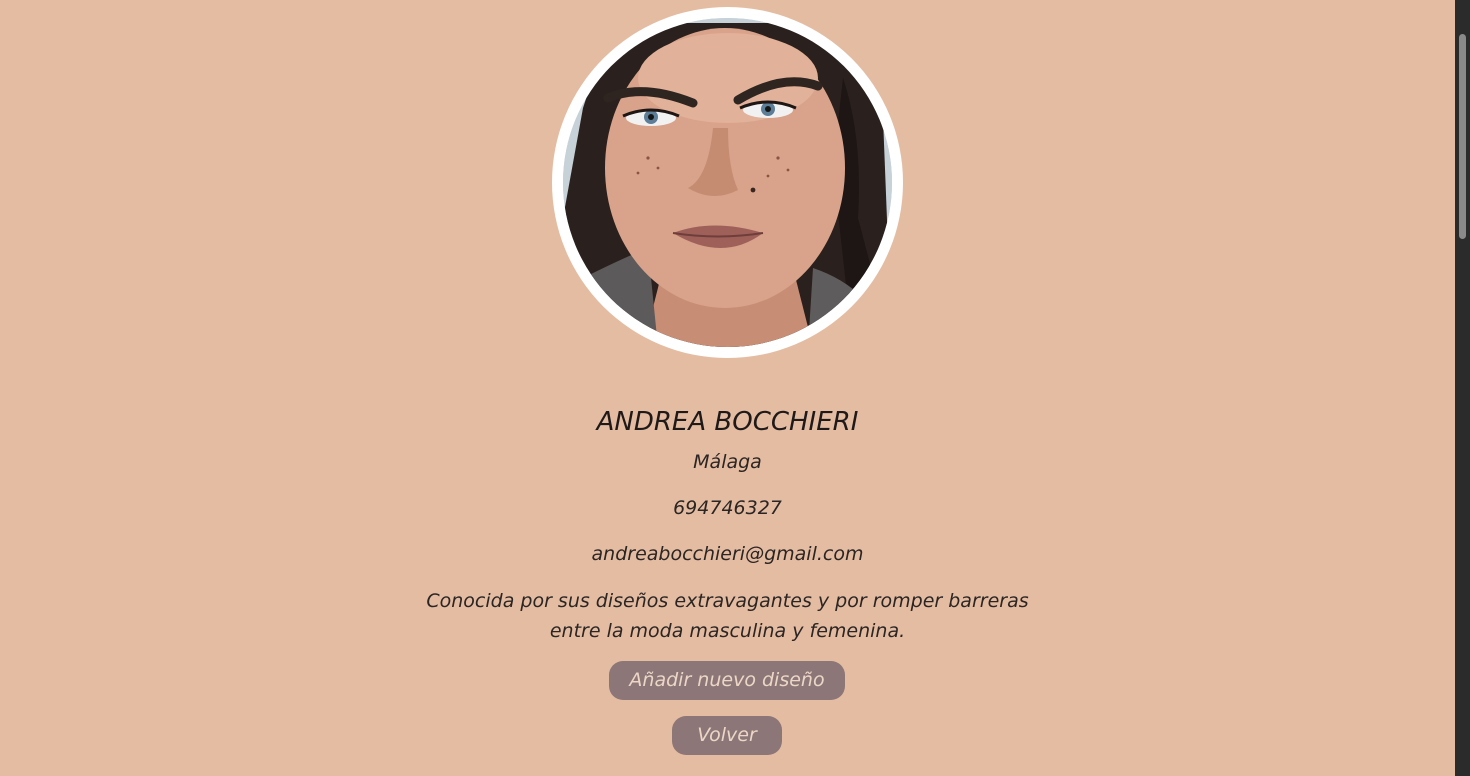 Image resolution: width=1470 pixels, height=776 pixels. What do you see at coordinates (727, 735) in the screenshot?
I see `back-button: Volver` at bounding box center [727, 735].